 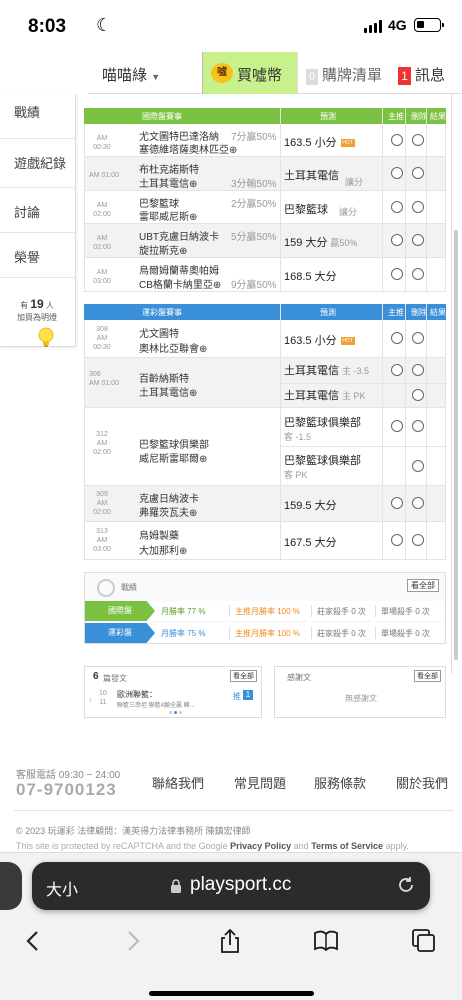 I want to click on target-icon, so click(x=106, y=588).